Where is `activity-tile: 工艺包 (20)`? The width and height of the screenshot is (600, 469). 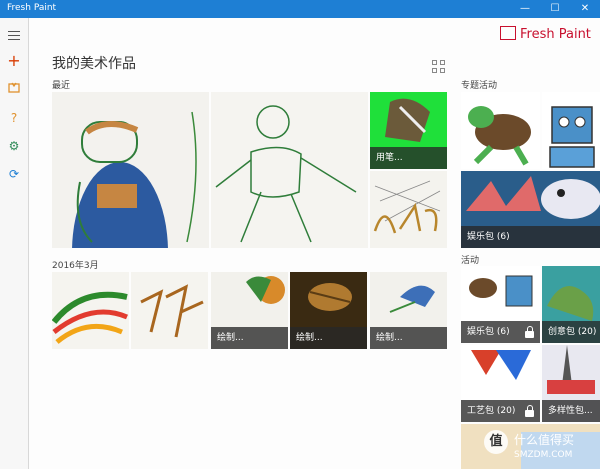
activity-tile: 工艺包 (20) is located at coordinates (500, 383).